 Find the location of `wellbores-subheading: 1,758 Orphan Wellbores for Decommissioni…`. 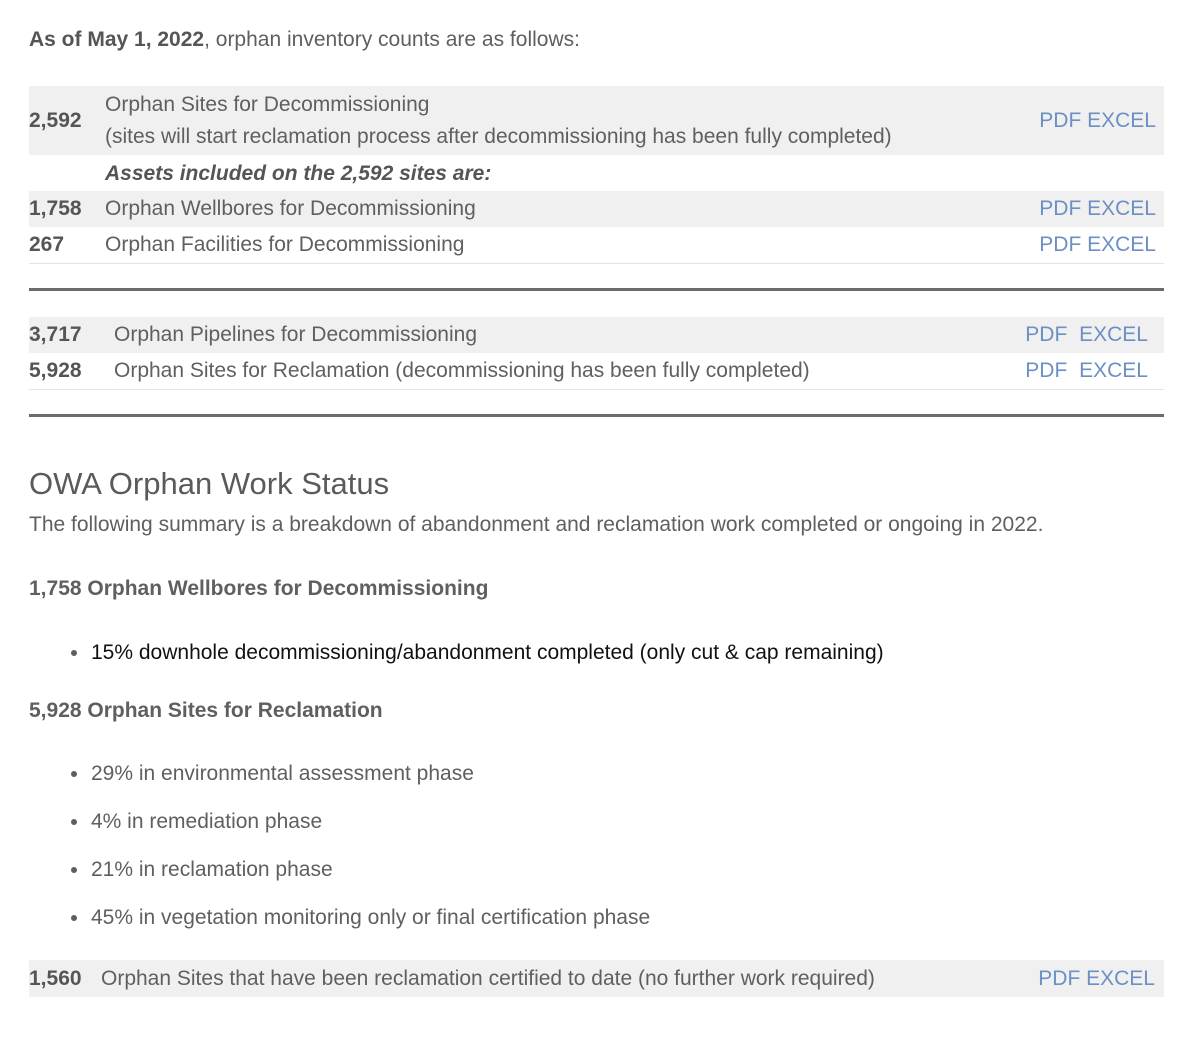

wellbores-subheading: 1,758 Orphan Wellbores for Decommissioni… is located at coordinates (259, 588).